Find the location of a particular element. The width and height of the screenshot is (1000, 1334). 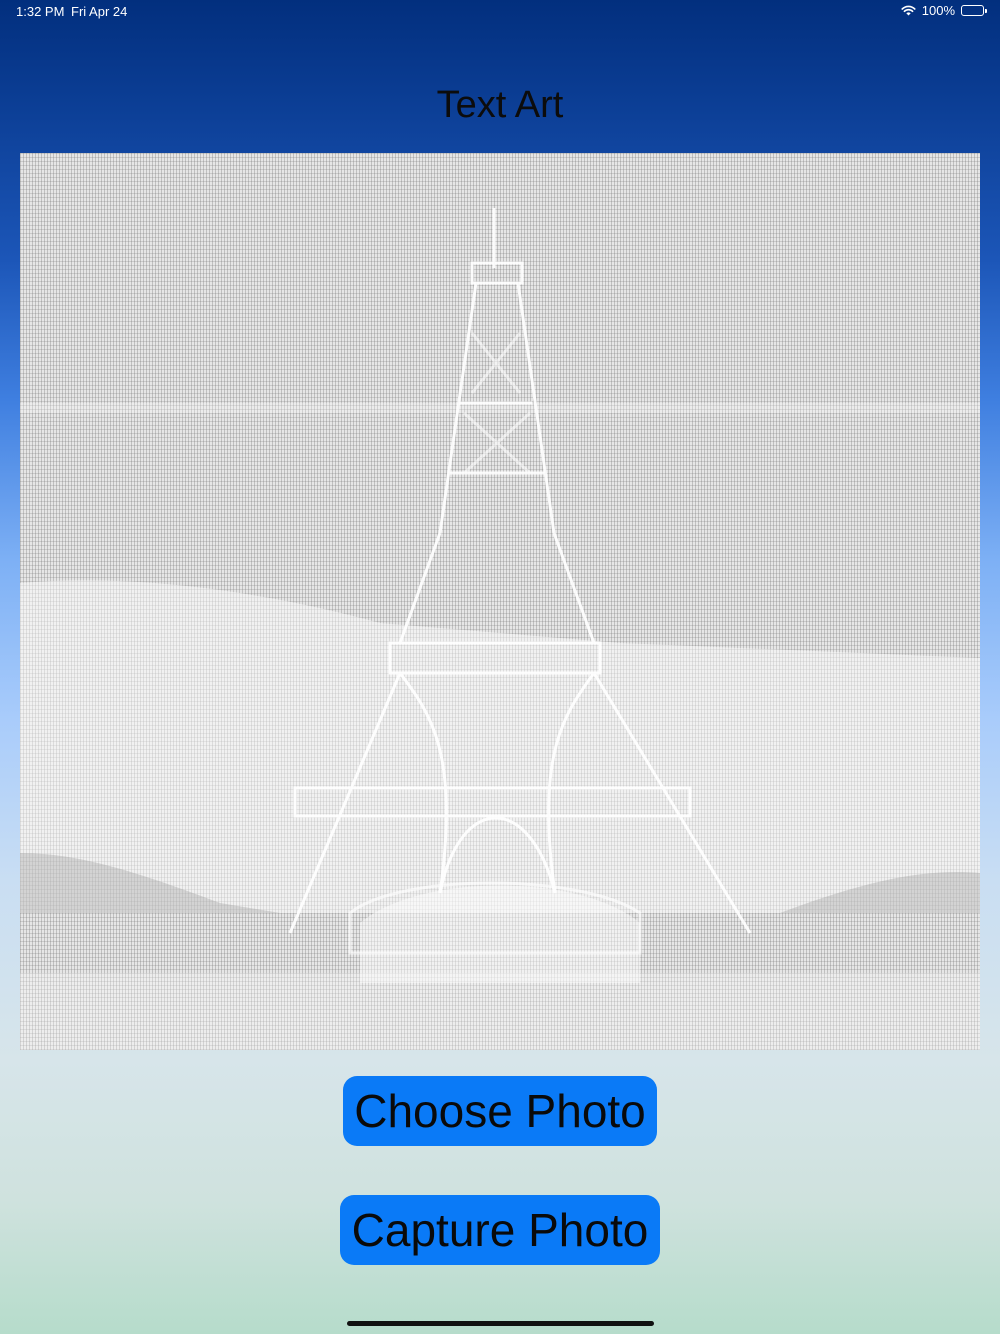

status-bar: 1:32 PM Fri Apr 24 100% is located at coordinates (500, 12).